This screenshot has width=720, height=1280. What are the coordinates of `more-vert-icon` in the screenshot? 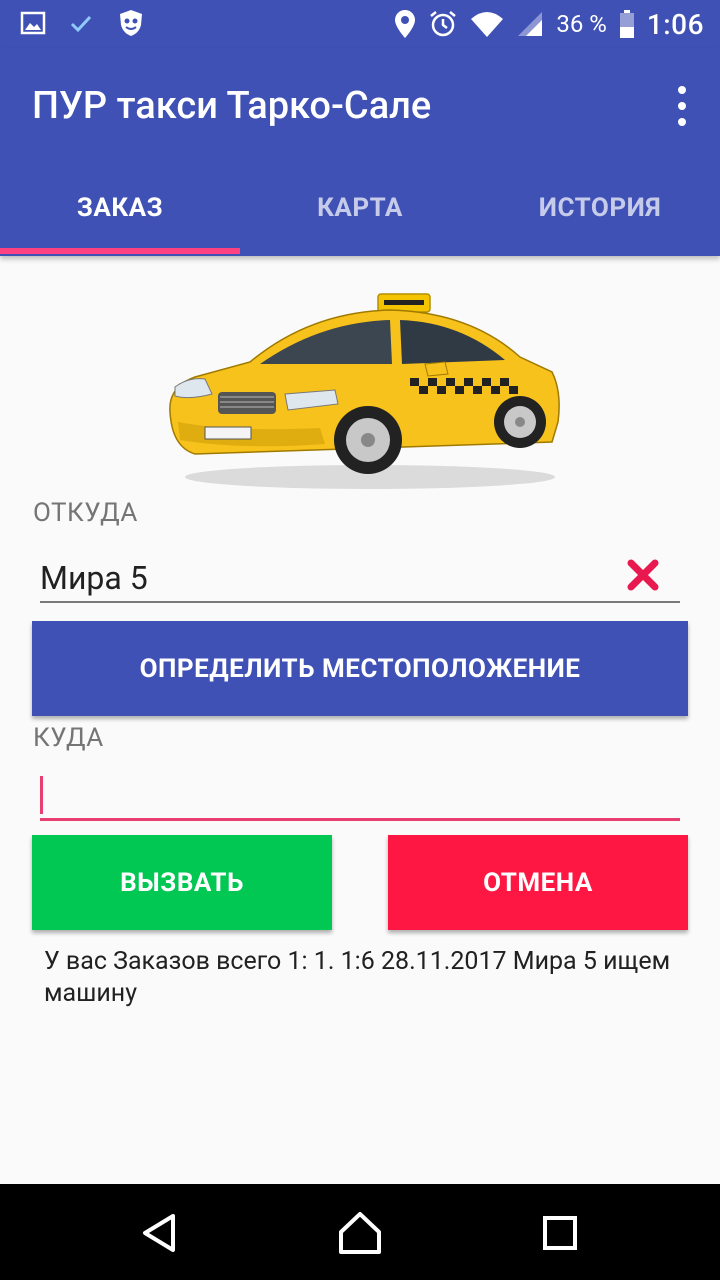 It's located at (682, 106).